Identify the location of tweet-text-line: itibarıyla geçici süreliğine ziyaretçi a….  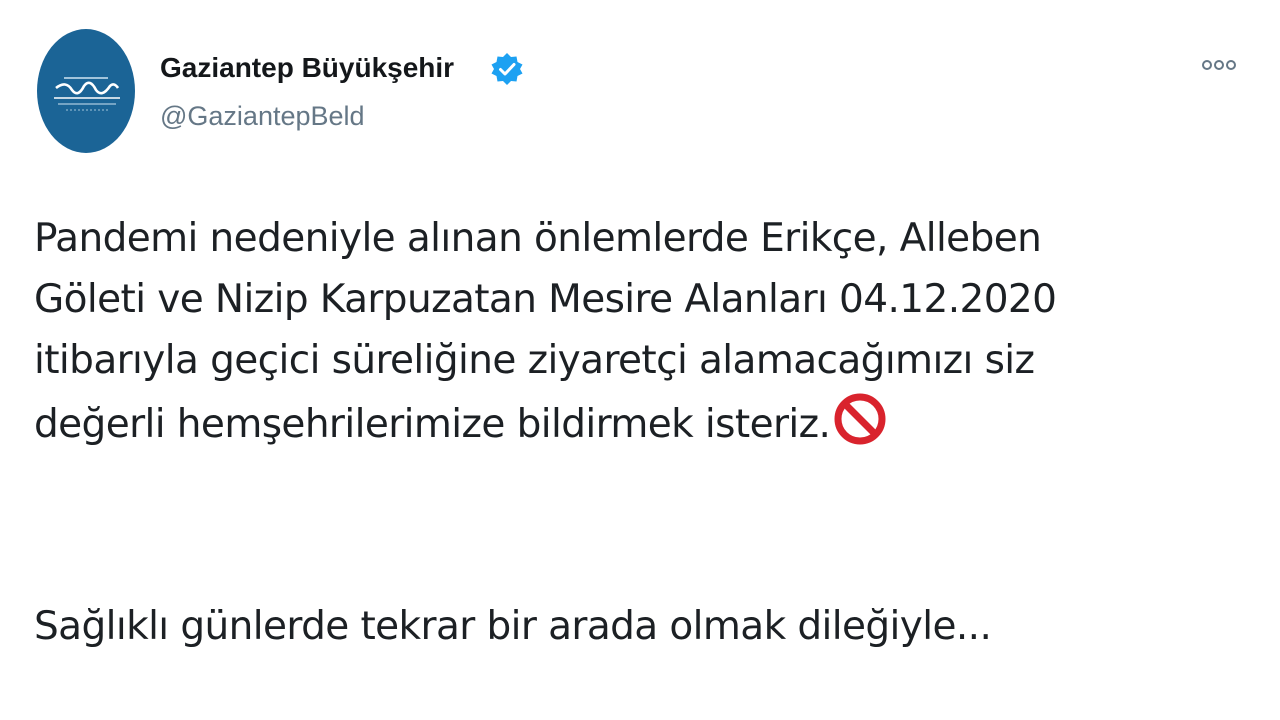
(534, 360).